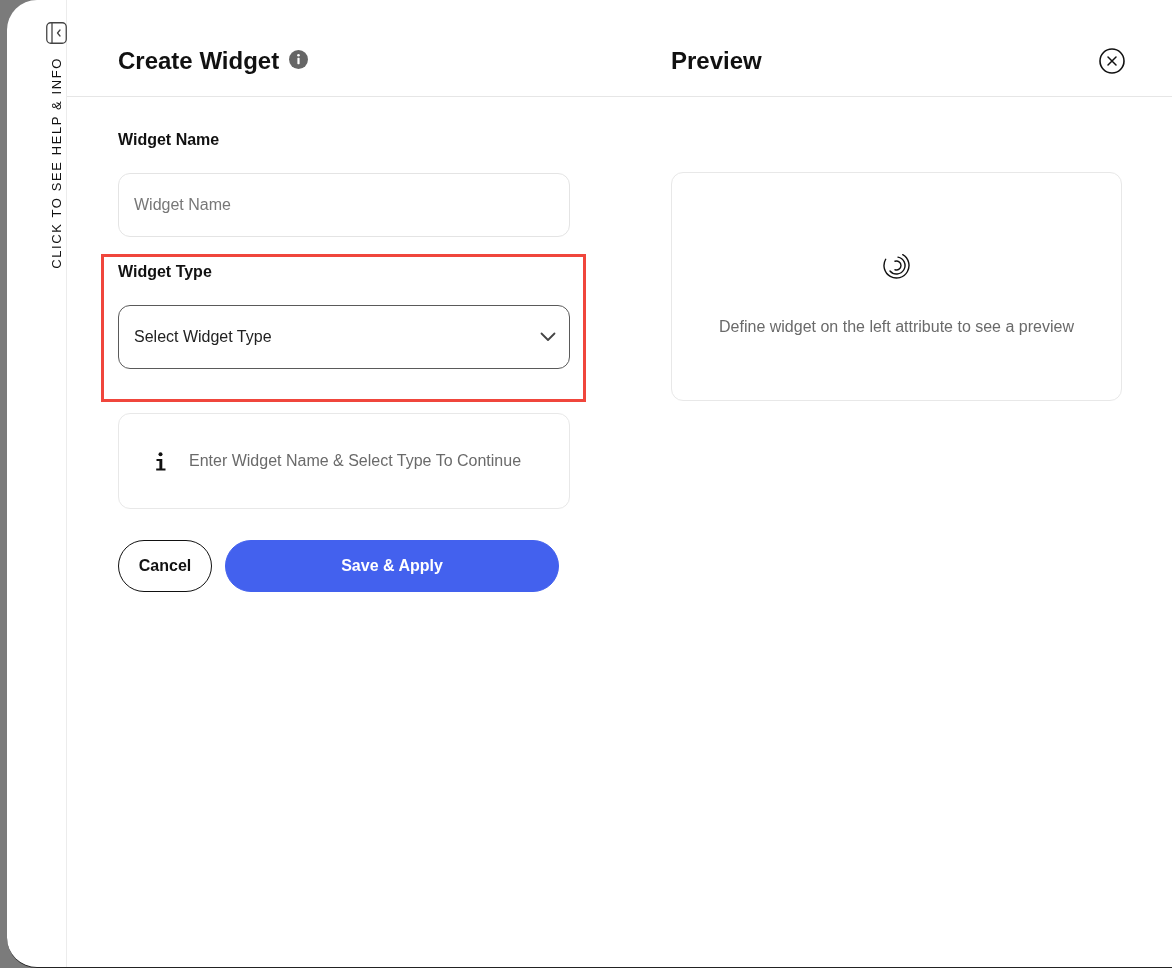 Image resolution: width=1172 pixels, height=968 pixels. Describe the element at coordinates (57, 163) in the screenshot. I see `help-info-label: CLICK TO SEE HELP & INFO` at that location.